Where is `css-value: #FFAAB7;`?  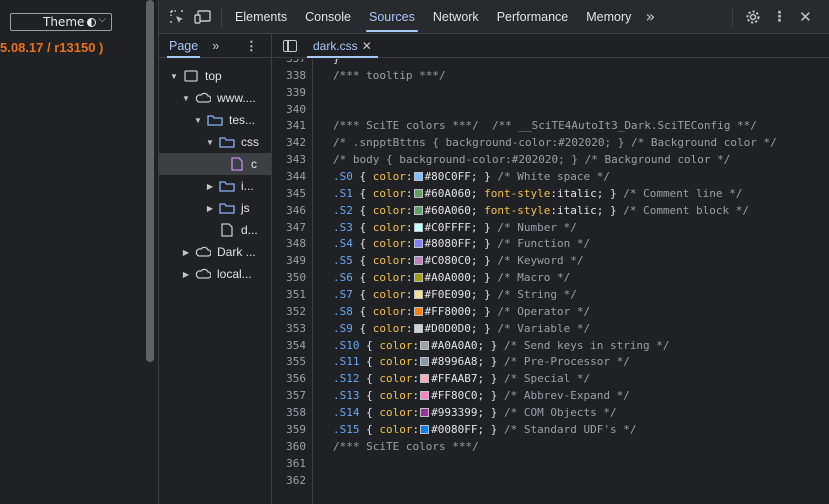 css-value: #FFAAB7; is located at coordinates (458, 379).